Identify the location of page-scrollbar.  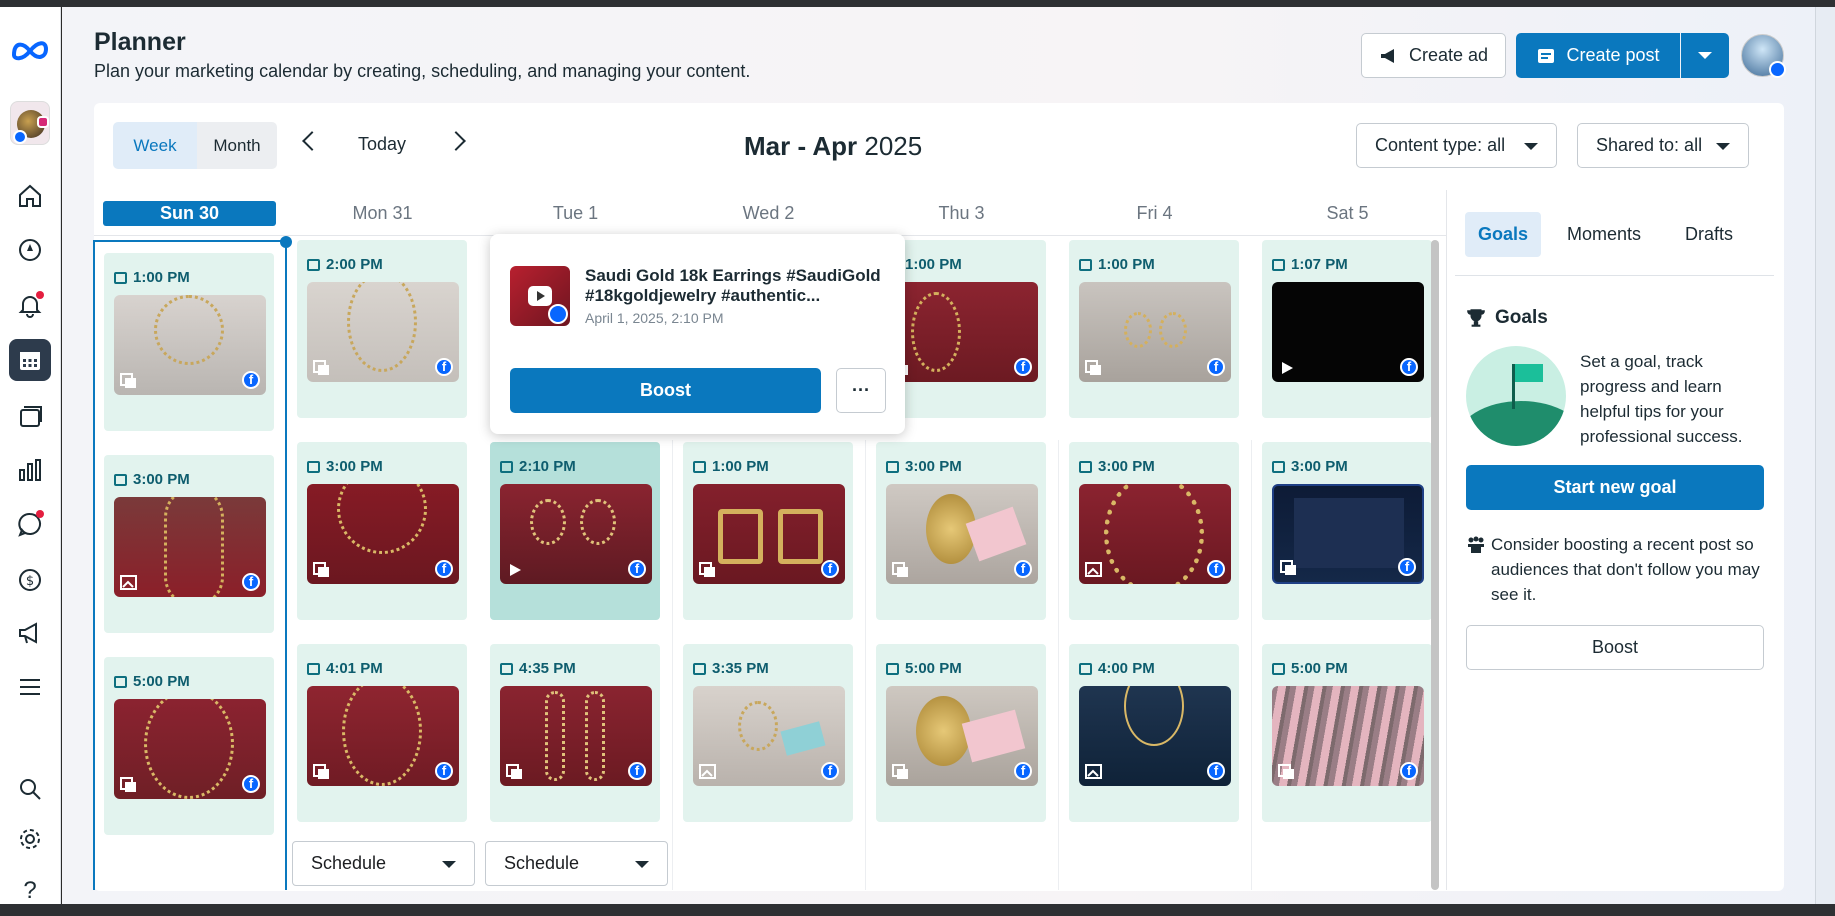
(1825, 455).